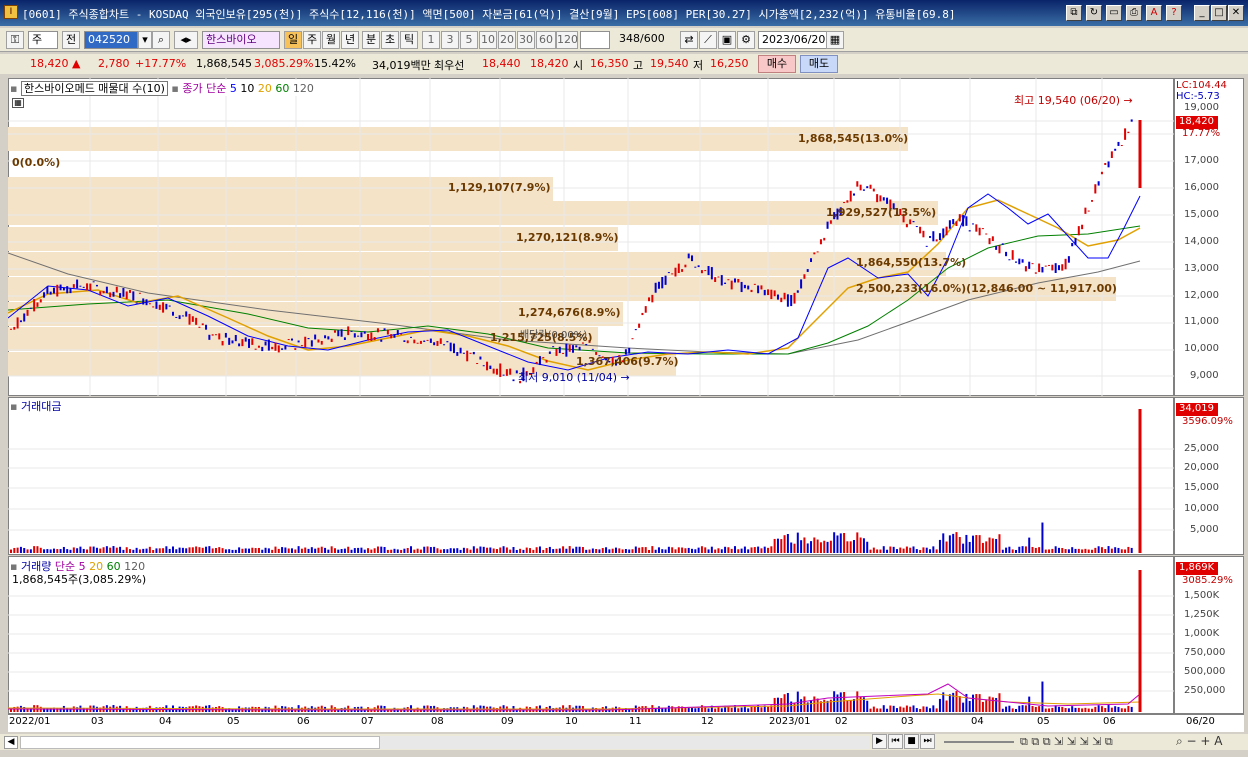 The width and height of the screenshot is (1248, 757). What do you see at coordinates (111, 40) in the screenshot?
I see `stock-code-input: 042520` at bounding box center [111, 40].